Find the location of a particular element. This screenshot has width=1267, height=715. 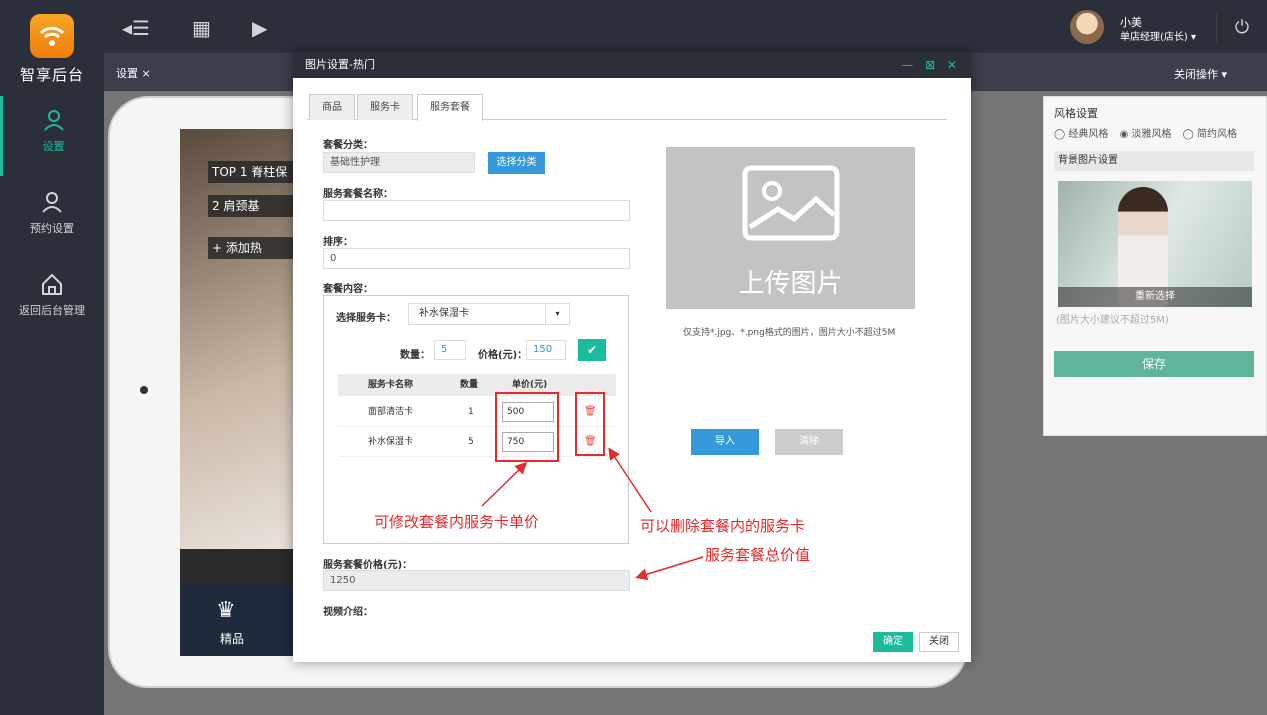

annotation-delete-card: 可以删除套餐内的服务卡 is located at coordinates (723, 526).